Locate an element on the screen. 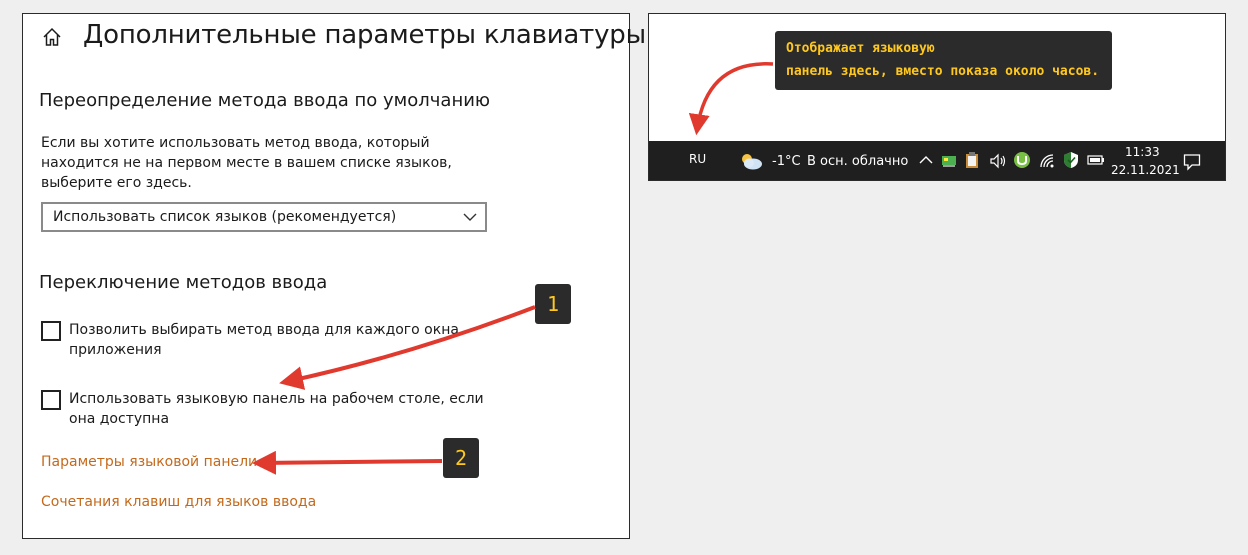 This screenshot has width=1248, height=555. language-bar-options-link: Параметры языковой панели is located at coordinates (149, 462).